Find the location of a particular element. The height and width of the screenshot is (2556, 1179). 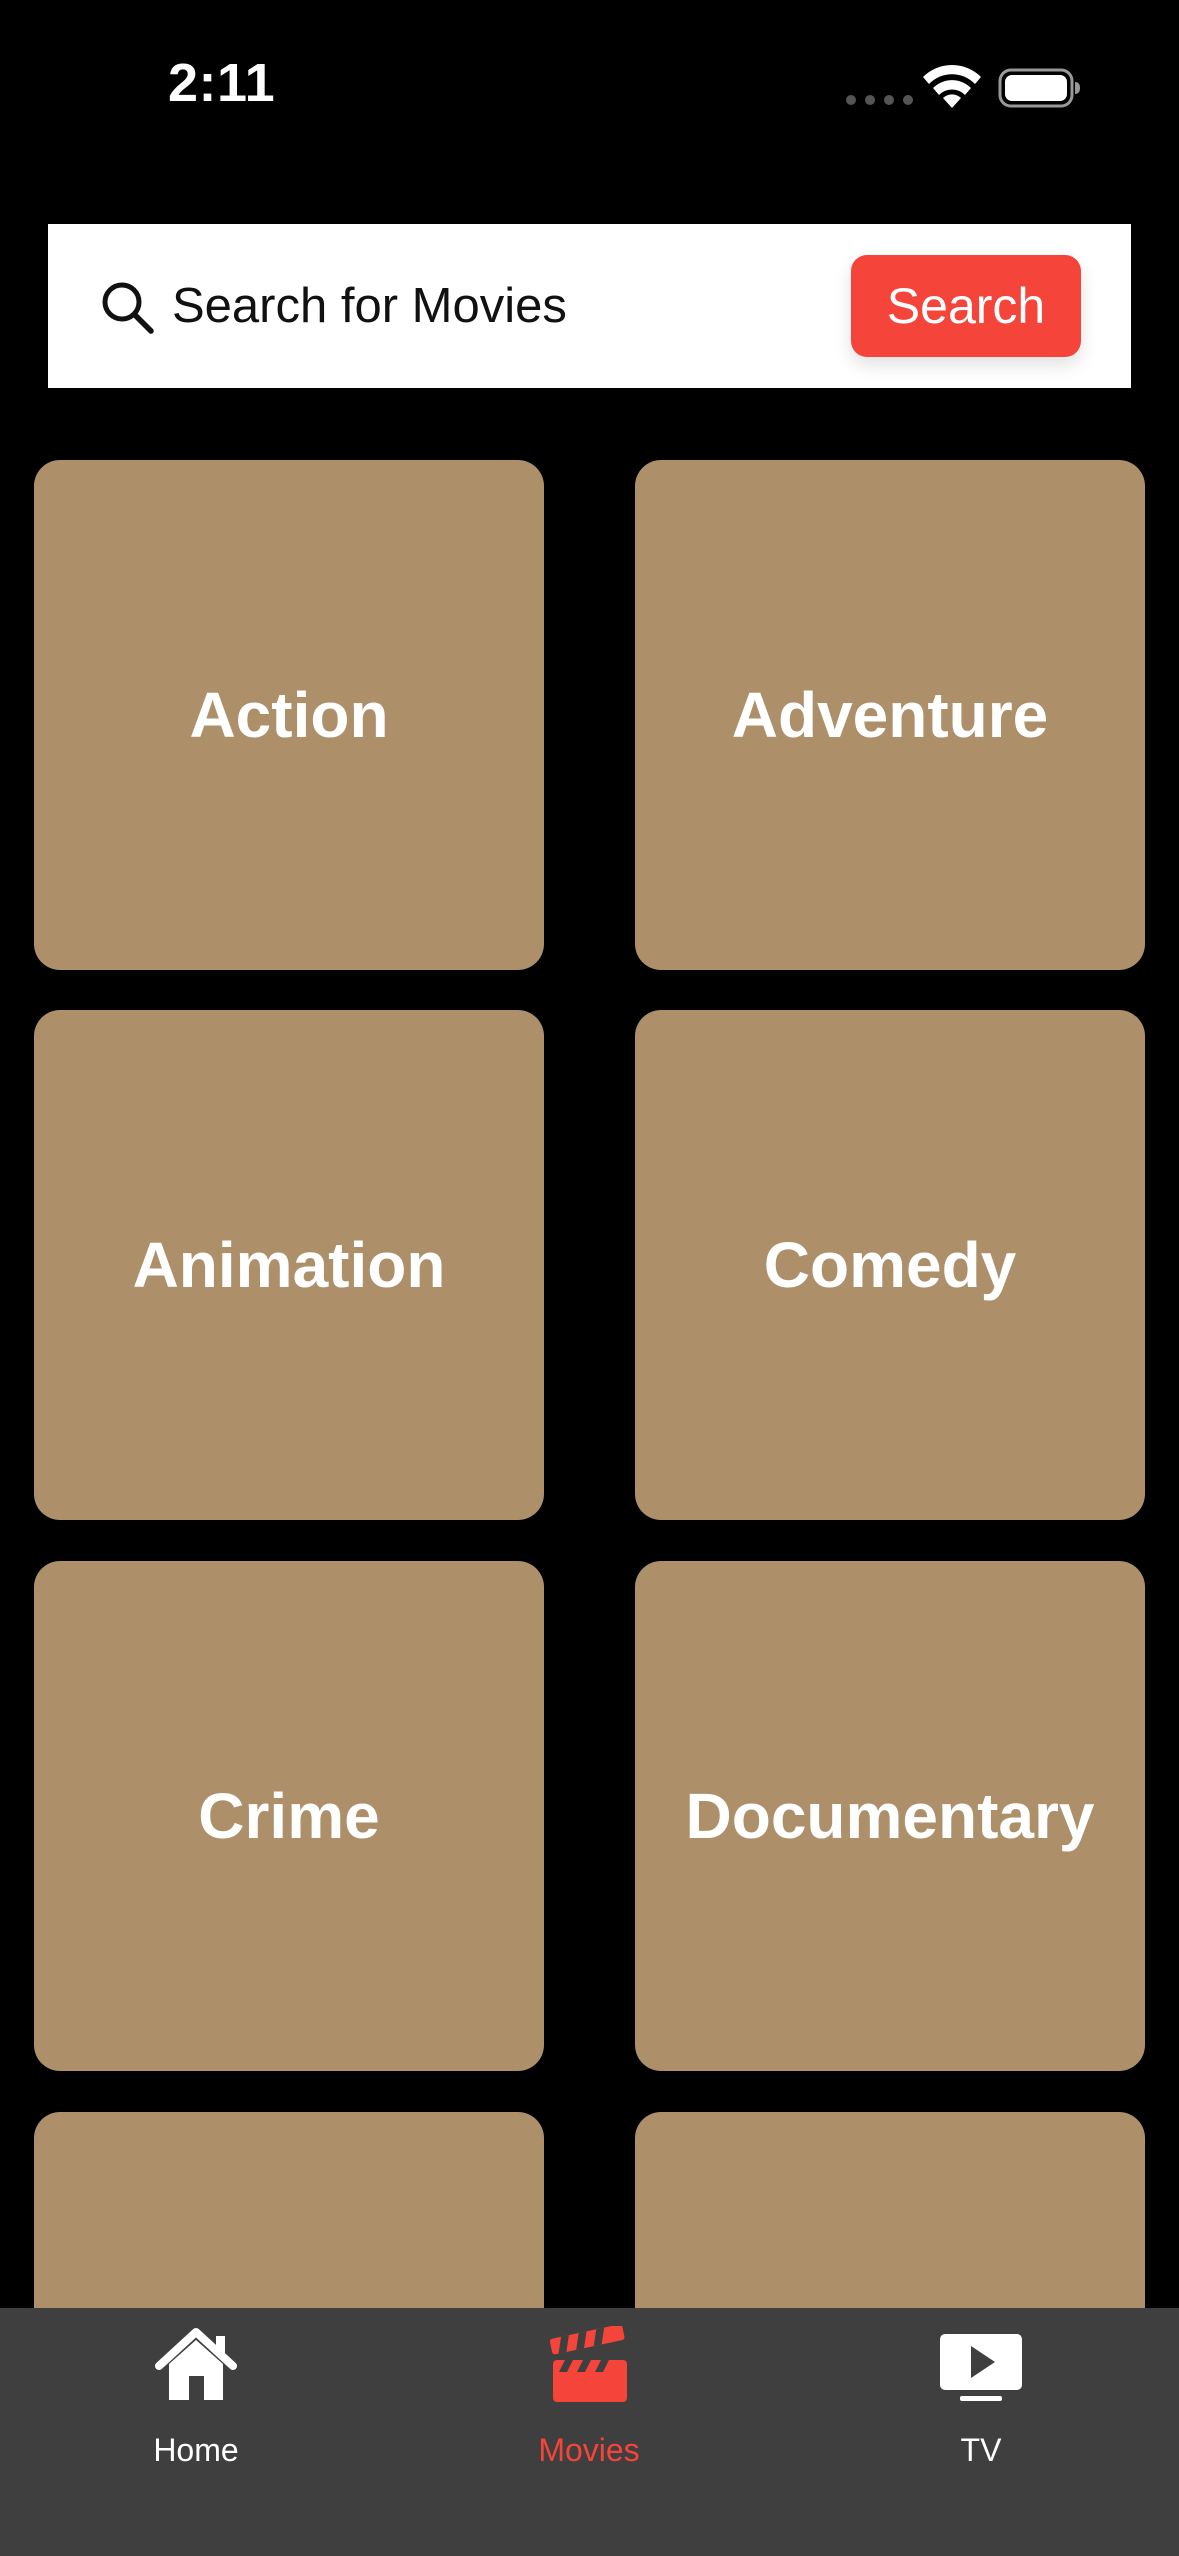

genre-card-crime: Crime is located at coordinates (289, 1816).